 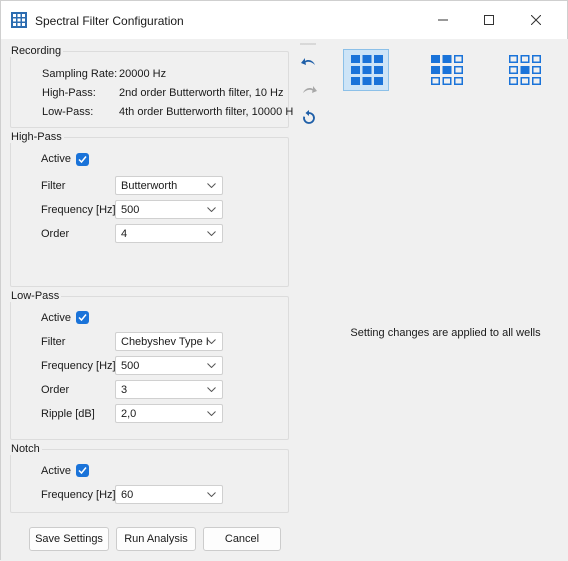 I want to click on low-pass-filter-value: Chebyshev Type I, so click(x=165, y=342).